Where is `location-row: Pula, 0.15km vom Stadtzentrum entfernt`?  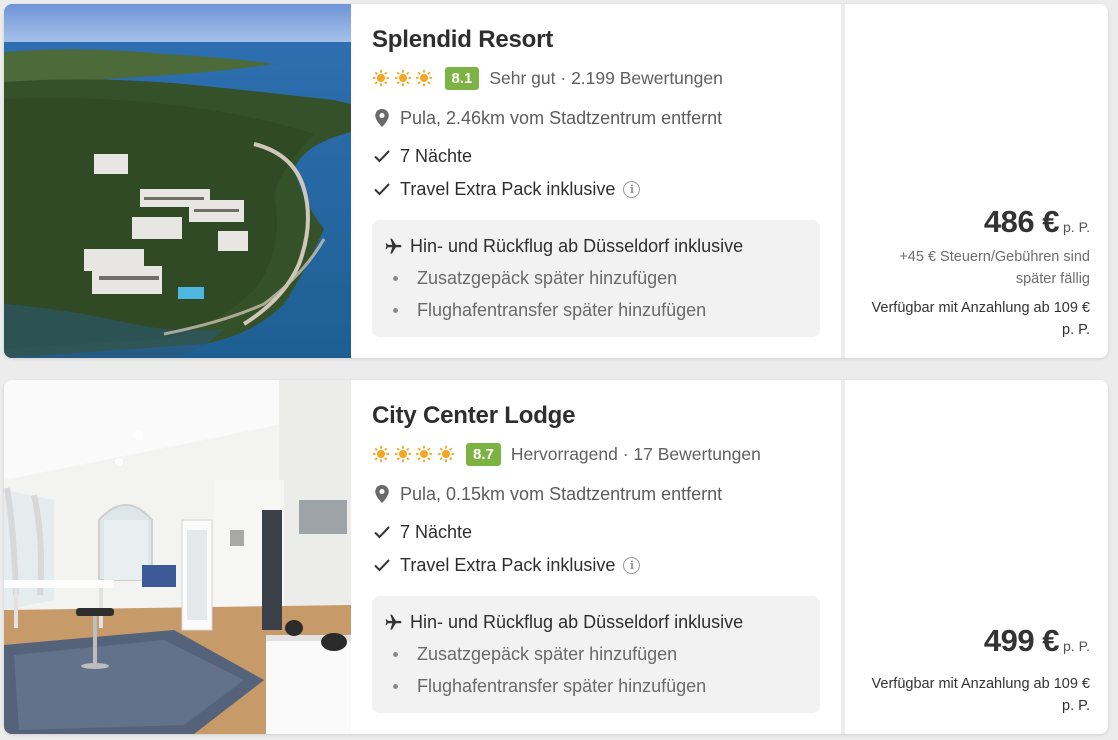 location-row: Pula, 0.15km vom Stadtzentrum entfernt is located at coordinates (606, 494).